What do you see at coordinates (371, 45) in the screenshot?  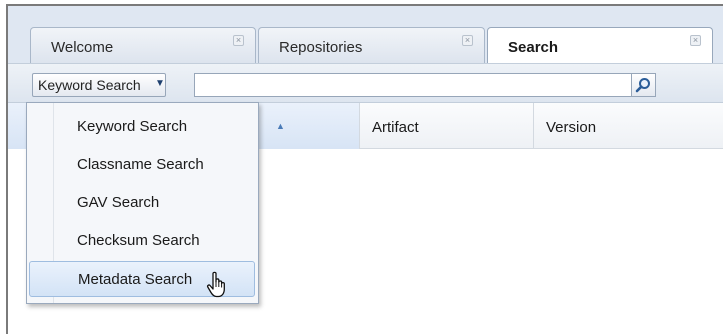 I see `tab-repositories: Repositories ×` at bounding box center [371, 45].